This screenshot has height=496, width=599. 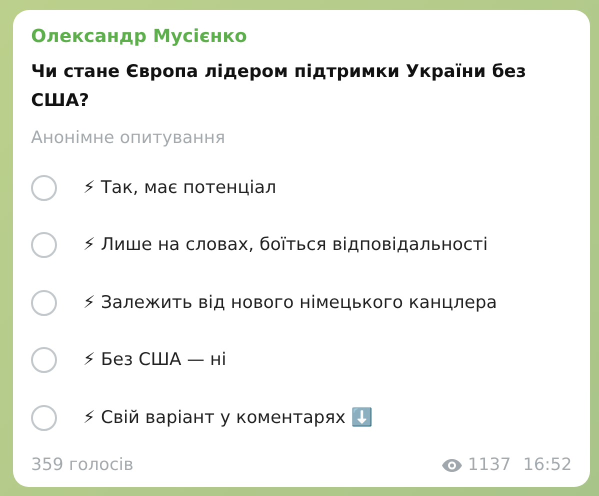 I want to click on poll-option: ⚡ Так, має потенціал, so click(x=179, y=188).